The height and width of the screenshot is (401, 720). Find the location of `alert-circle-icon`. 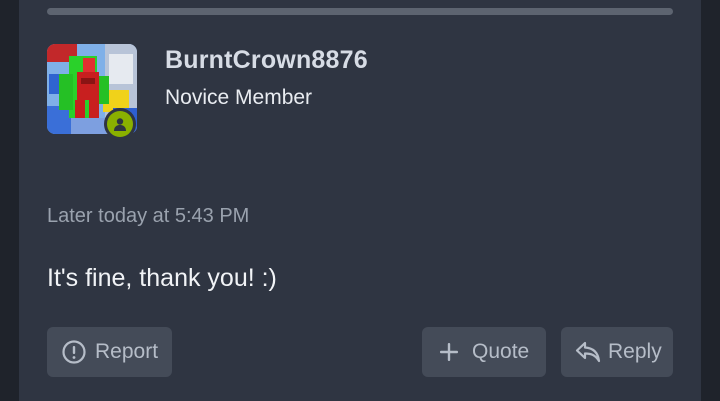

alert-circle-icon is located at coordinates (74, 352).